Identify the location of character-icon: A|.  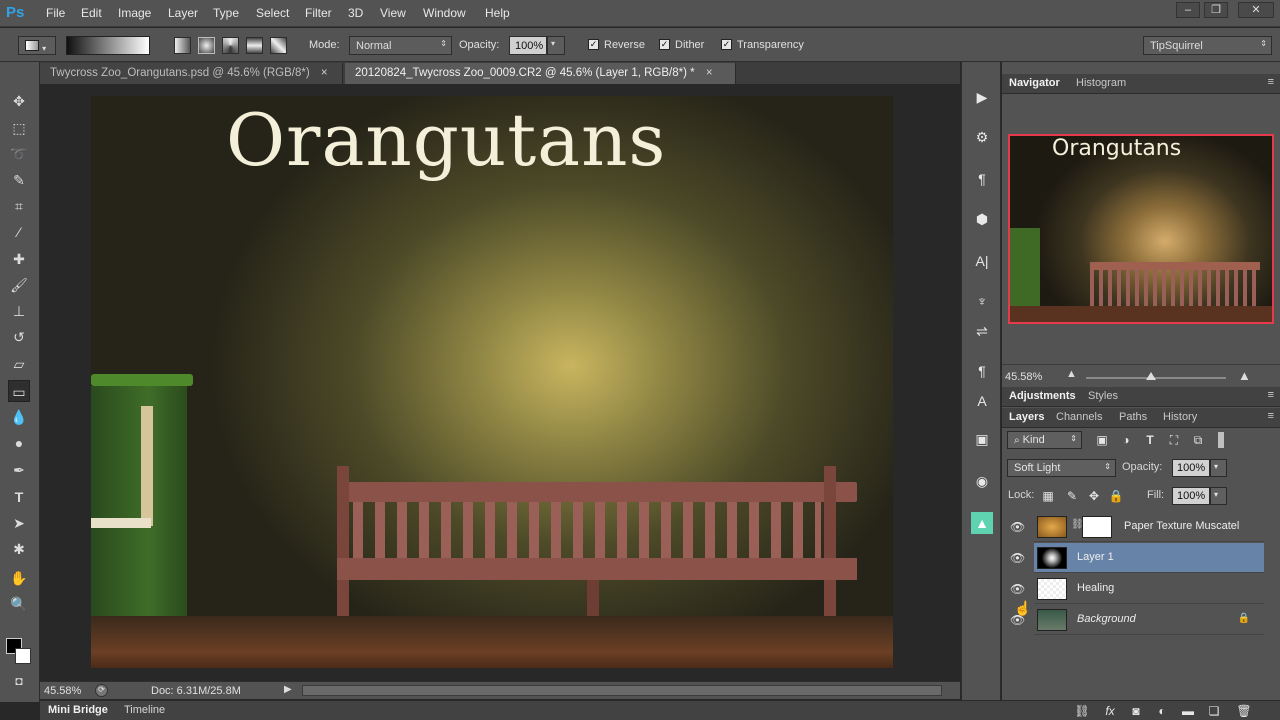
(982, 261).